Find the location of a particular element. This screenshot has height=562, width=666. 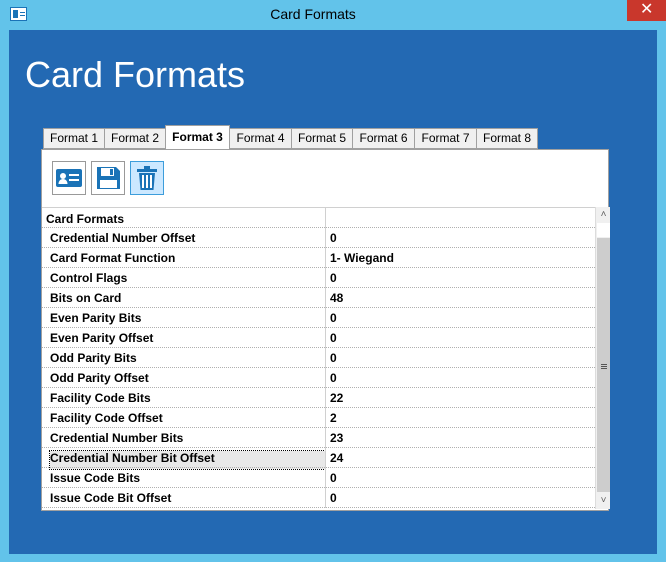

trash-icon is located at coordinates (147, 178).